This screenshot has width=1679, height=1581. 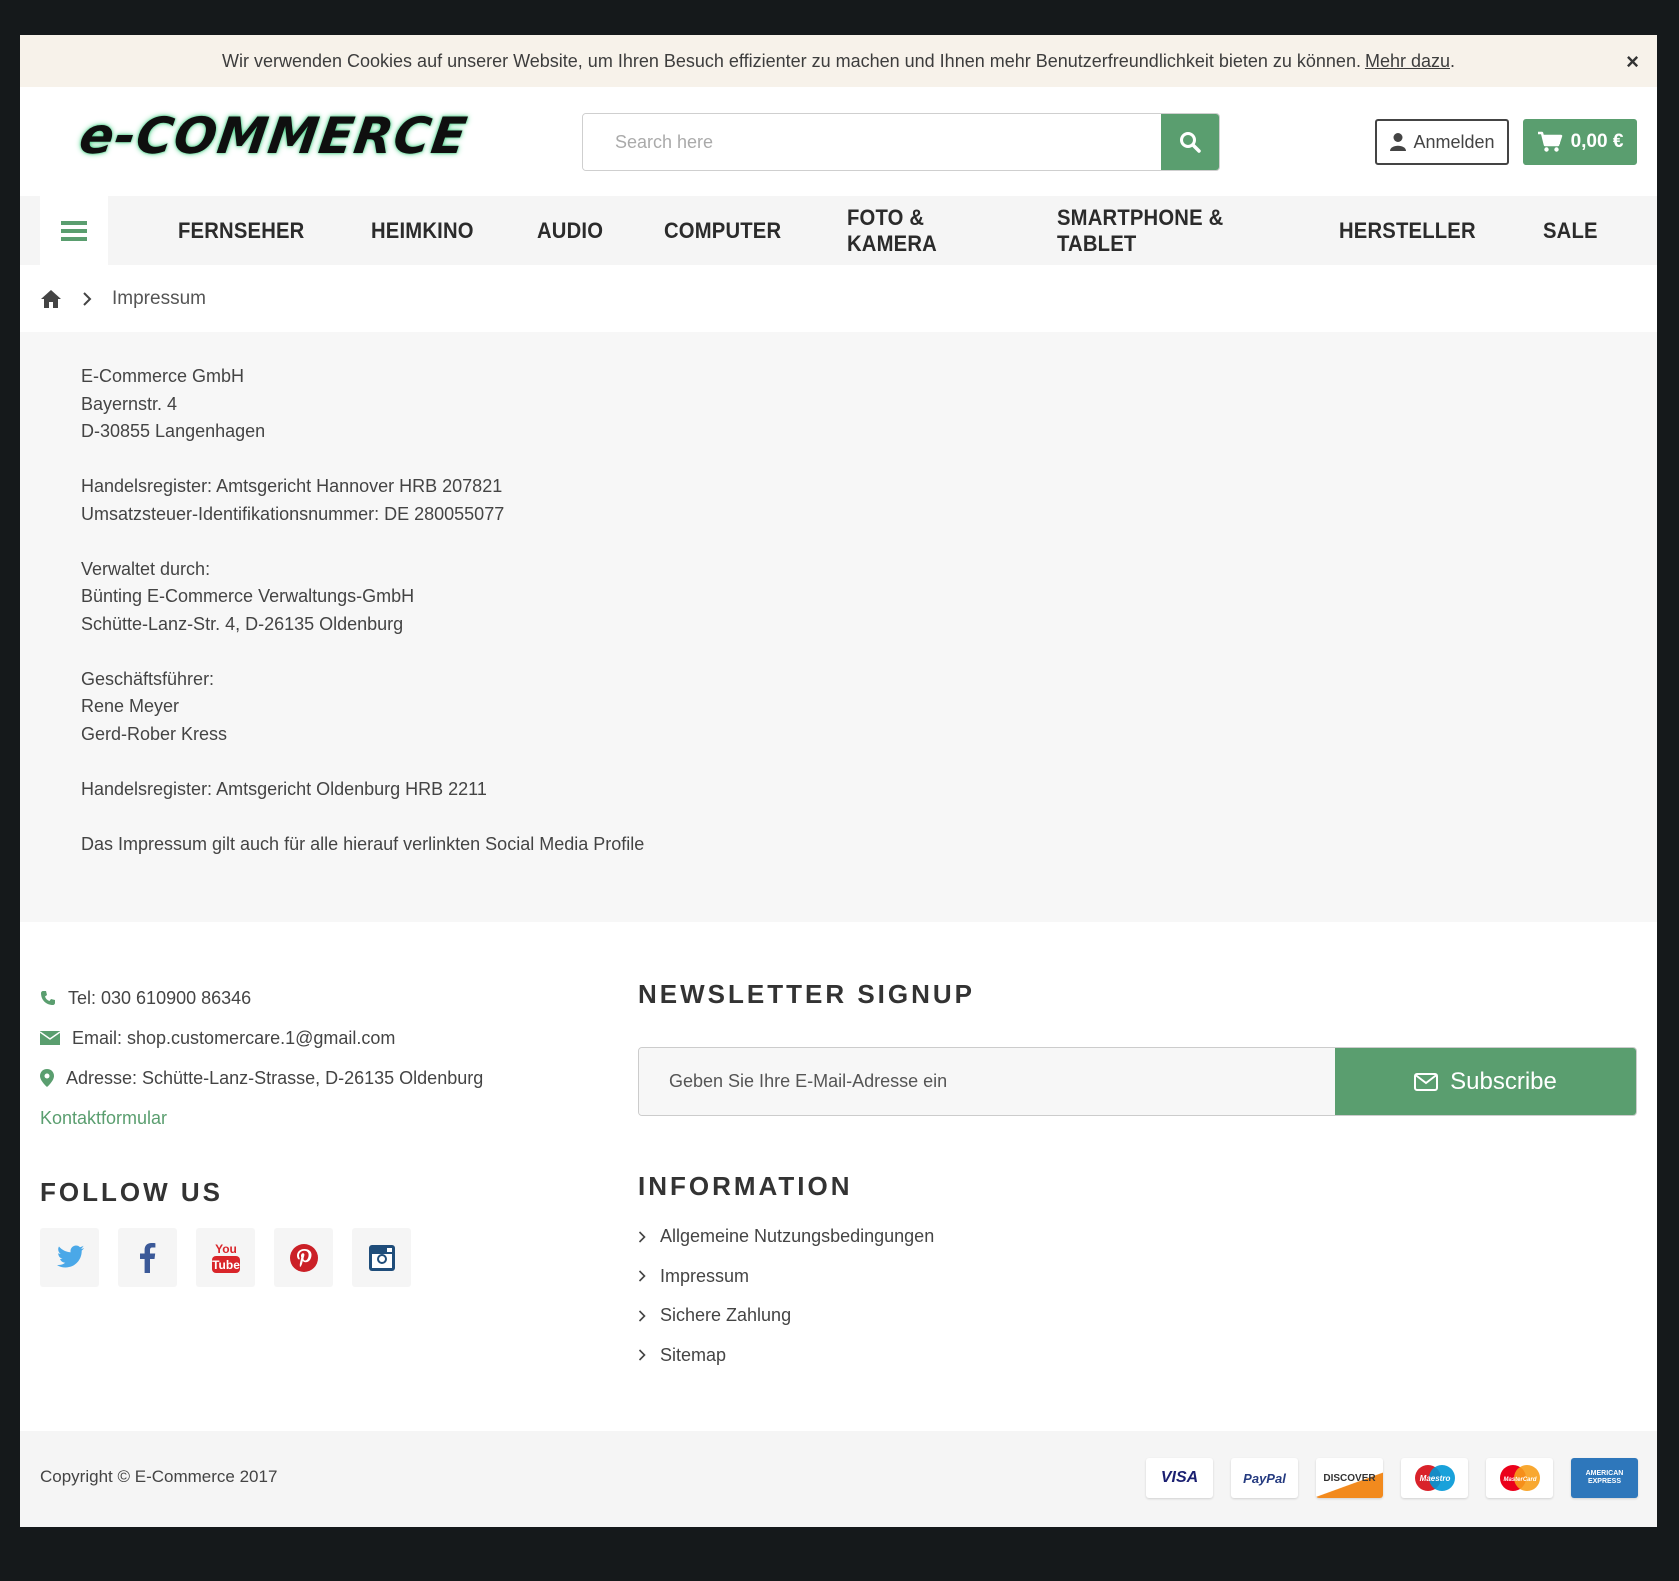 I want to click on envelope-outline-icon, so click(x=1426, y=1081).